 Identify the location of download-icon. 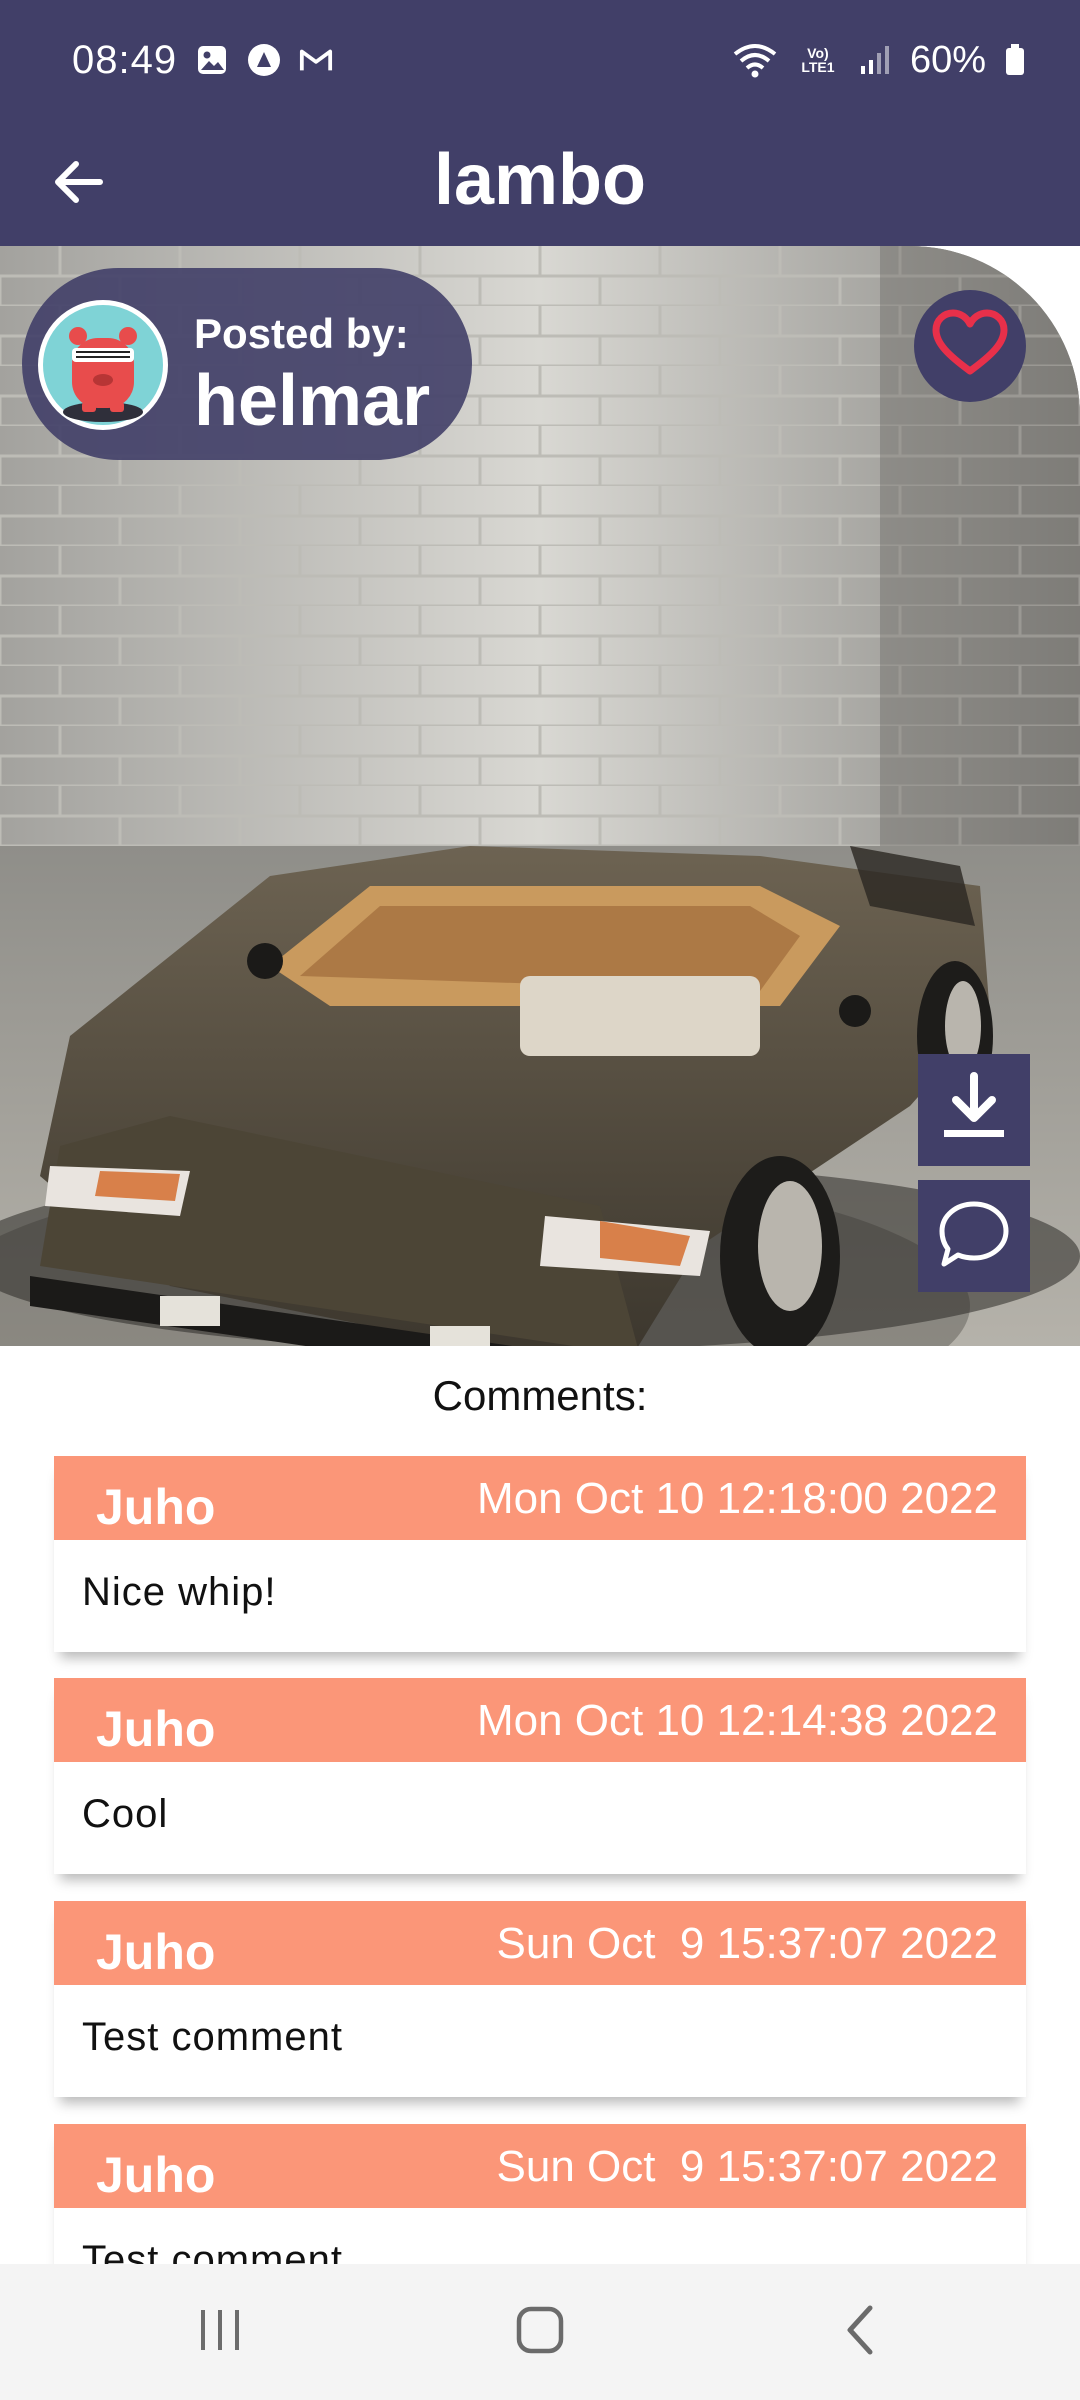
(974, 1110).